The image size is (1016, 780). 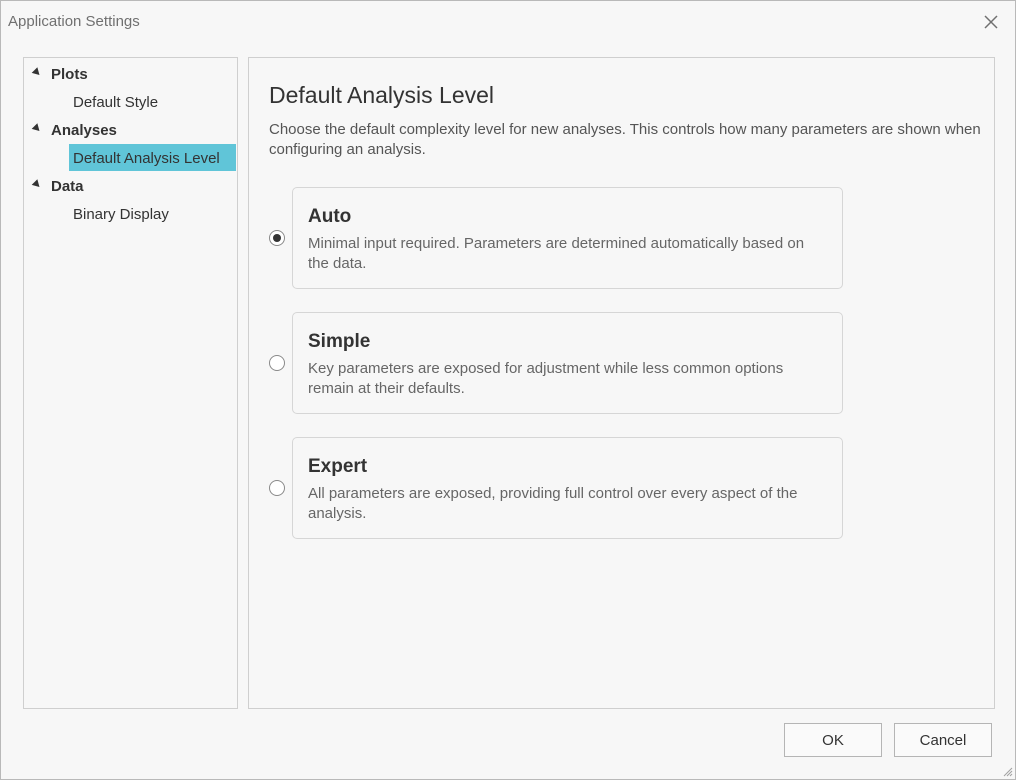 I want to click on ok-button: OK, so click(x=833, y=740).